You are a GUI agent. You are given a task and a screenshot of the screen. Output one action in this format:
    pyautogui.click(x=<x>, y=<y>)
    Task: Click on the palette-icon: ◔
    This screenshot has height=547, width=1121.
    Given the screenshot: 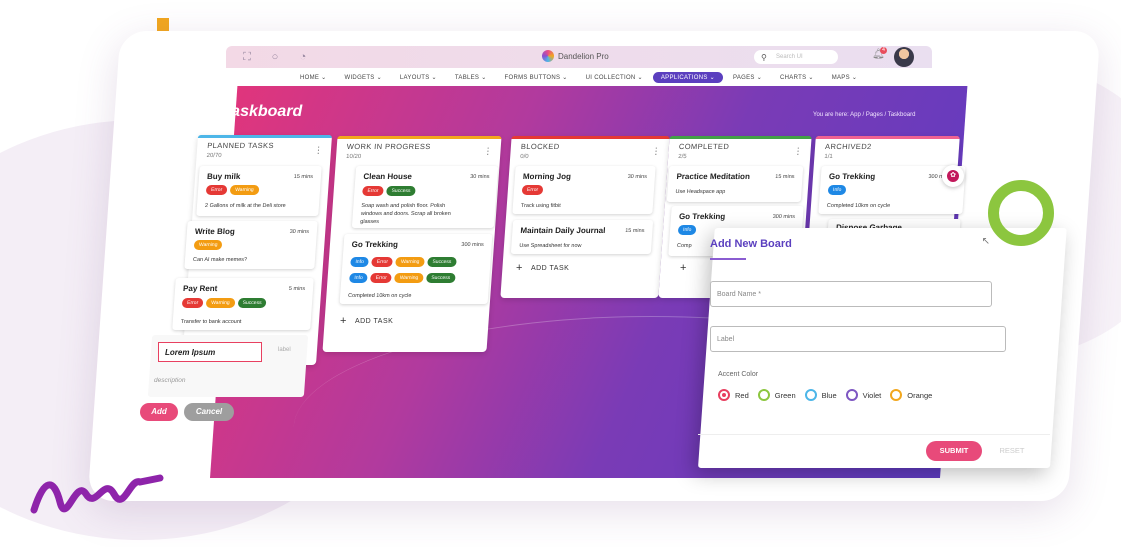 What is the action you would take?
    pyautogui.click(x=303, y=57)
    